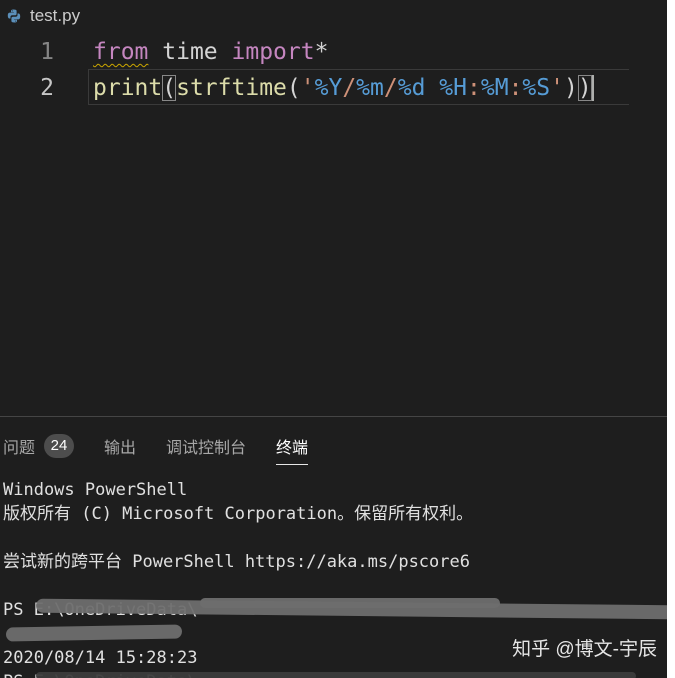  I want to click on tab-label: 输出, so click(120, 448).